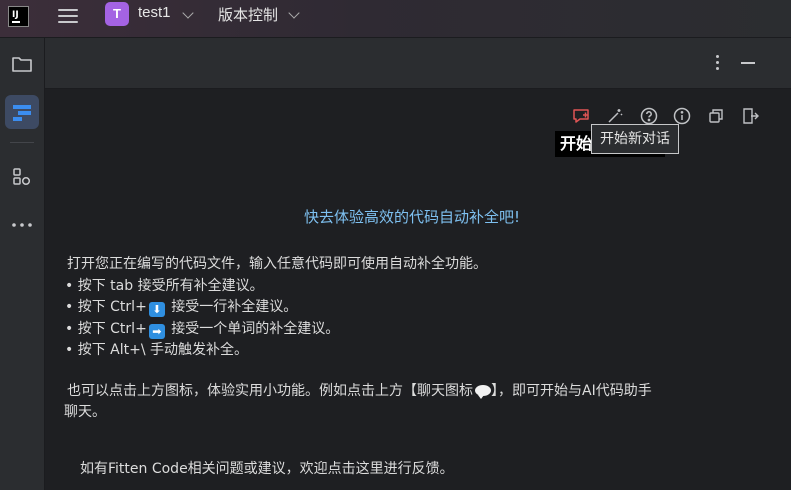 The width and height of the screenshot is (791, 490). What do you see at coordinates (649, 116) in the screenshot?
I see `help-icon` at bounding box center [649, 116].